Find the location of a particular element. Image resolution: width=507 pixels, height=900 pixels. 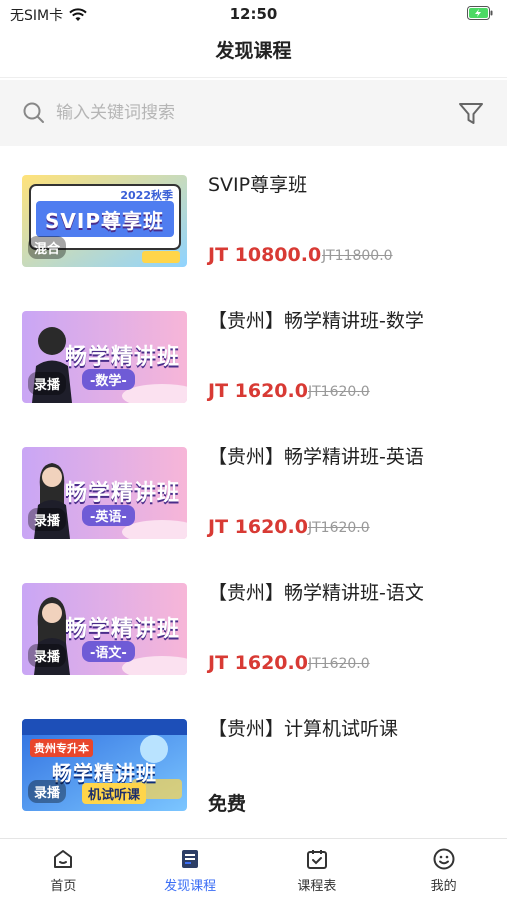

page-title: 发现课程 is located at coordinates (253, 51).